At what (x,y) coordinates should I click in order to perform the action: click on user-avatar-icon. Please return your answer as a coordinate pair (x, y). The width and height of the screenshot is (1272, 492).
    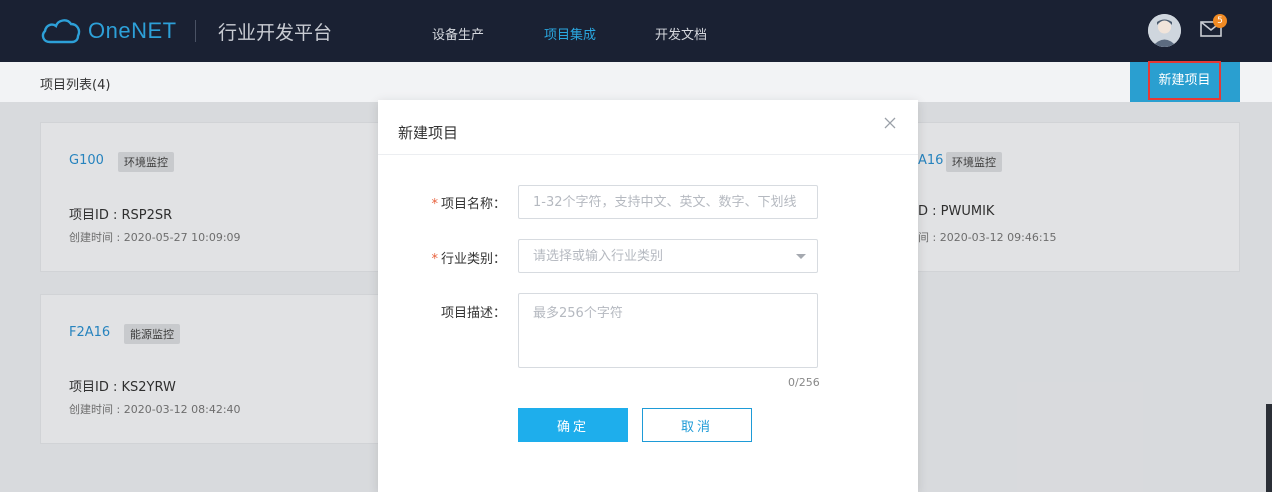
    Looking at the image, I should click on (1164, 30).